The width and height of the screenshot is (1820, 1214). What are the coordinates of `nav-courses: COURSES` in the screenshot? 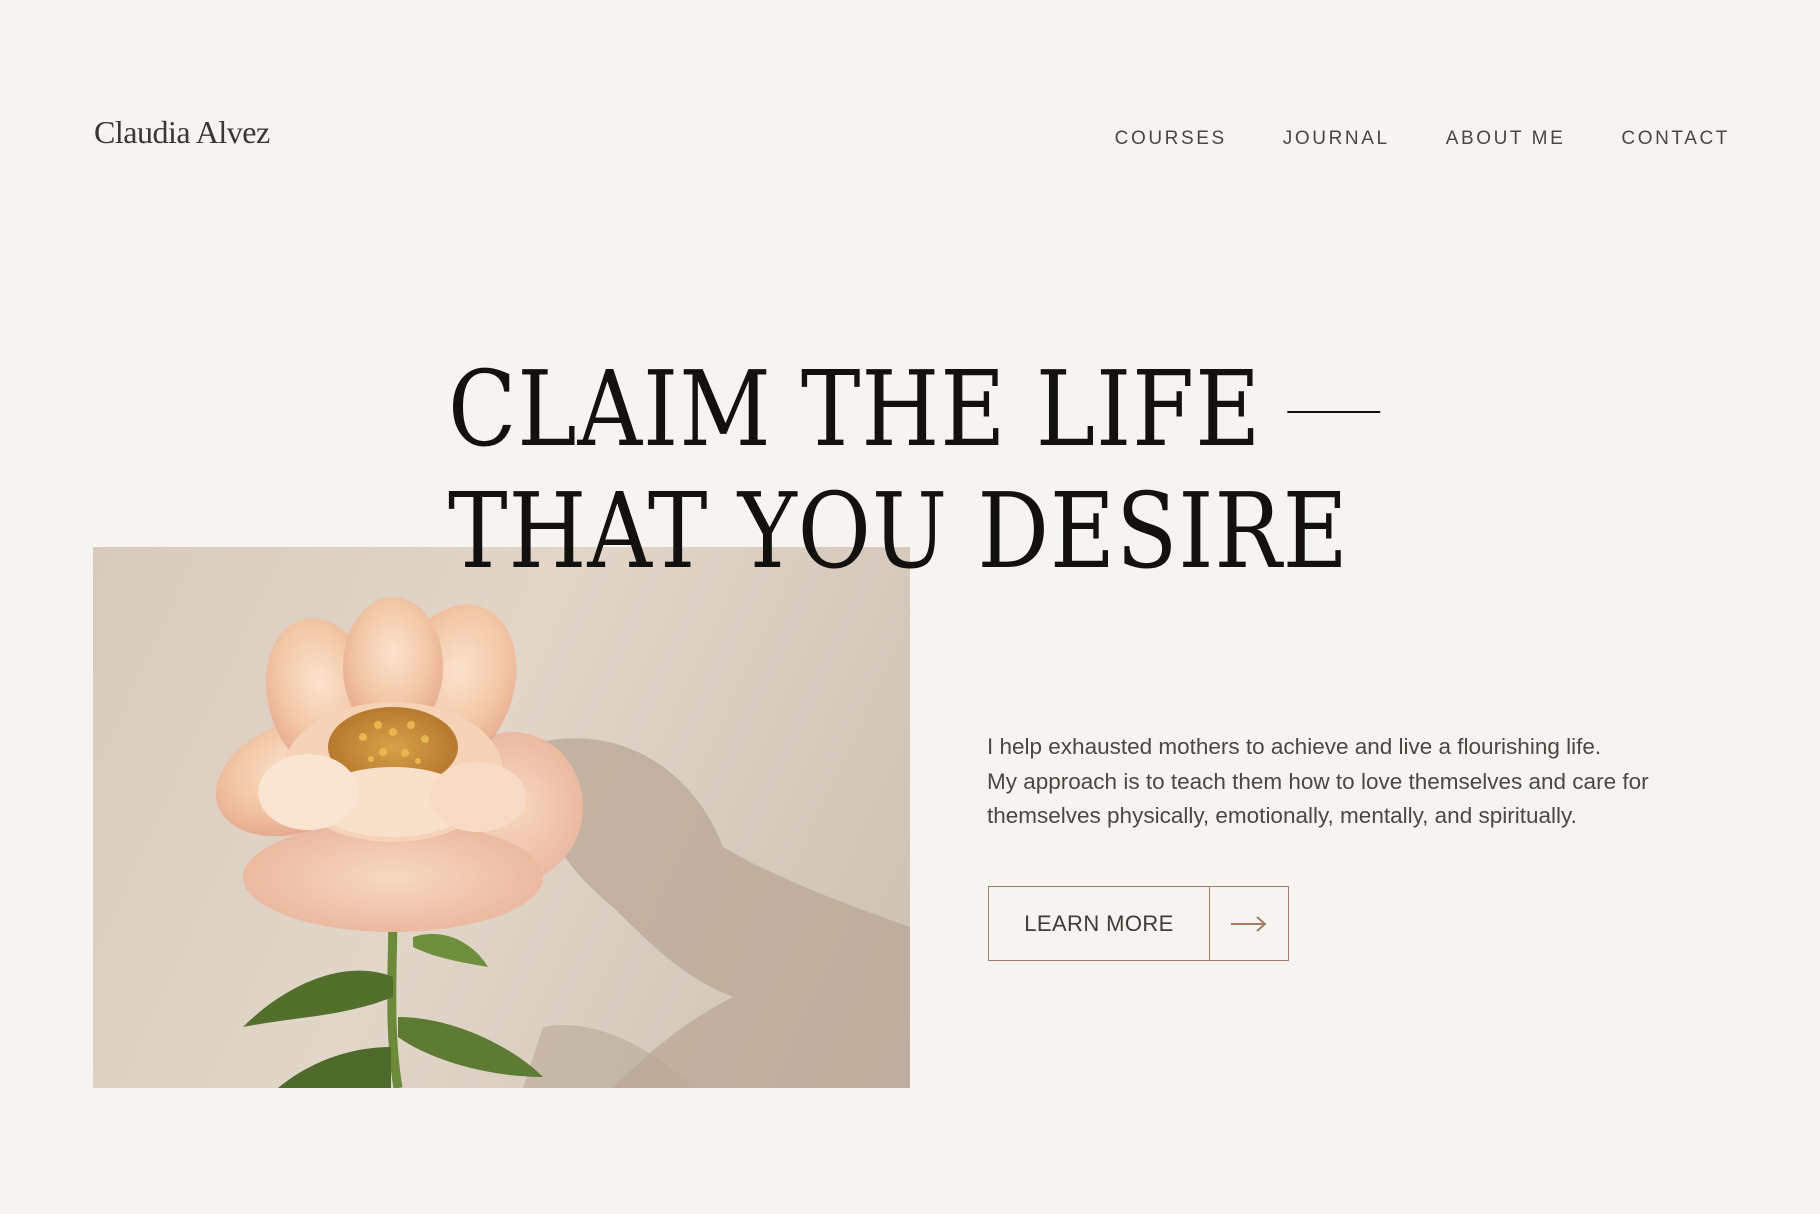 It's located at (1171, 139).